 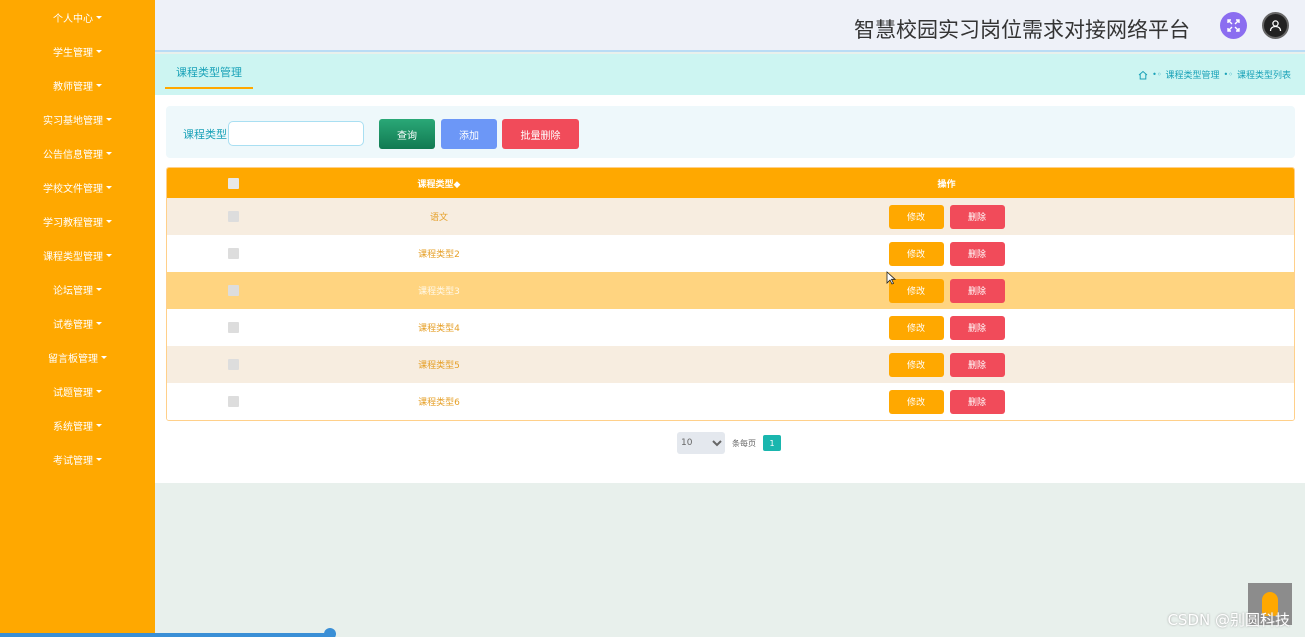 I want to click on header: 智慧校园实习岗位需求对接网络平台, so click(x=730, y=26).